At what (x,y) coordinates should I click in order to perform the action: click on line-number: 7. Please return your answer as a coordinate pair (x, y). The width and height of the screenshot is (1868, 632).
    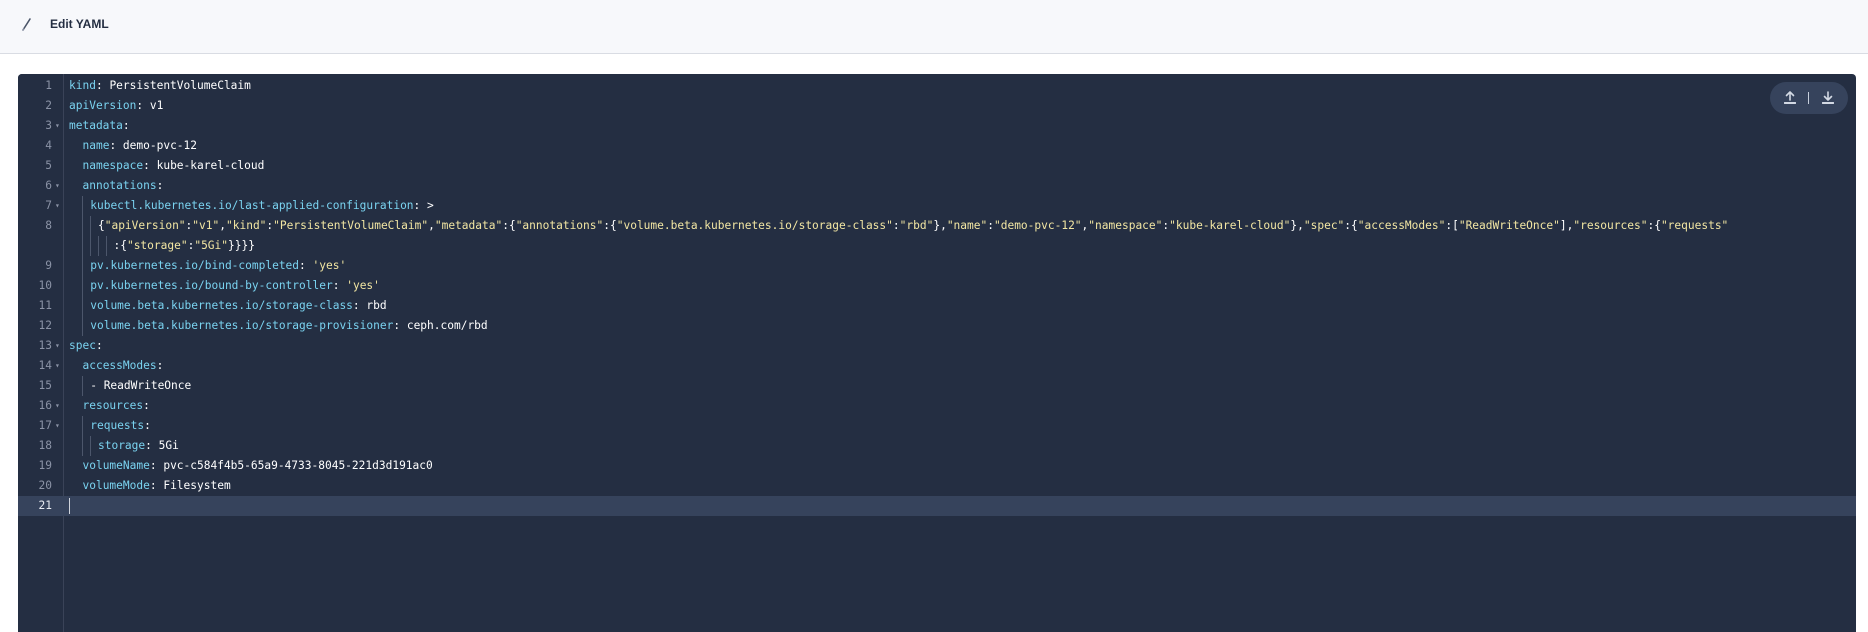
    Looking at the image, I should click on (48, 205).